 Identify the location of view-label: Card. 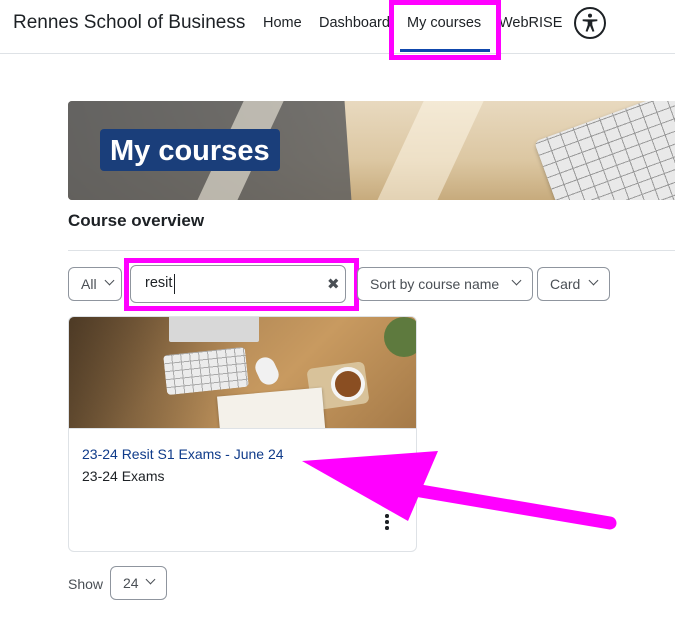
(565, 284).